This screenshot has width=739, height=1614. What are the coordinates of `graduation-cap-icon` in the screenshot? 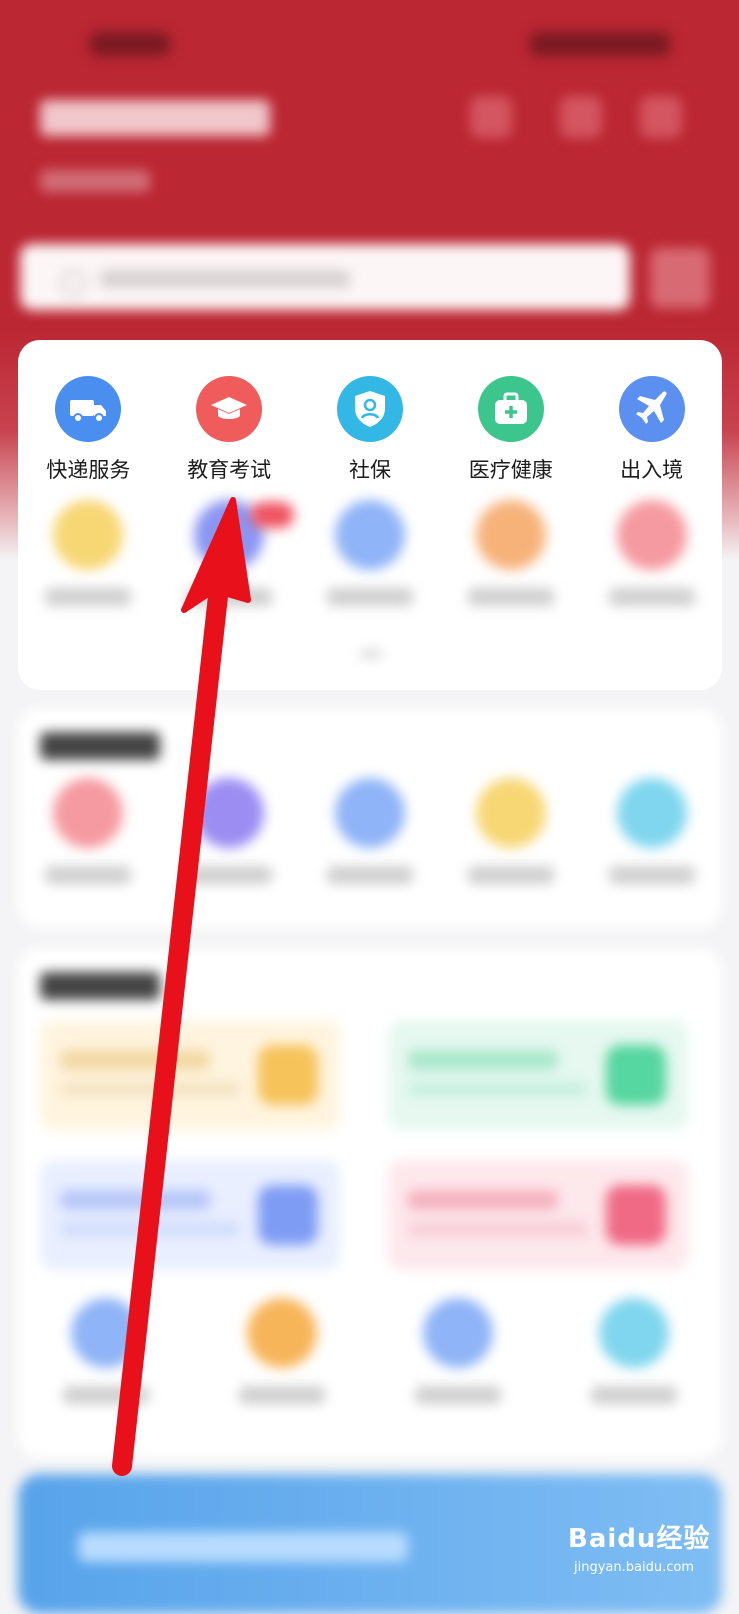 It's located at (229, 409).